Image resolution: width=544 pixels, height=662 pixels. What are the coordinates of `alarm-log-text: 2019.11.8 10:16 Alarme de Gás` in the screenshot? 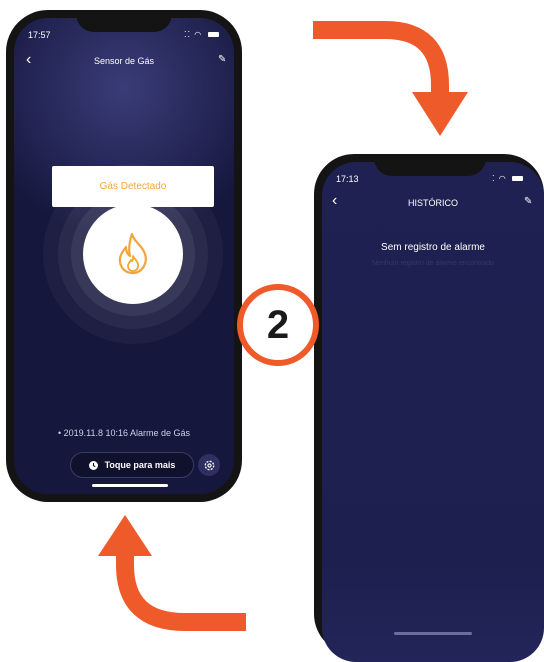 It's located at (127, 433).